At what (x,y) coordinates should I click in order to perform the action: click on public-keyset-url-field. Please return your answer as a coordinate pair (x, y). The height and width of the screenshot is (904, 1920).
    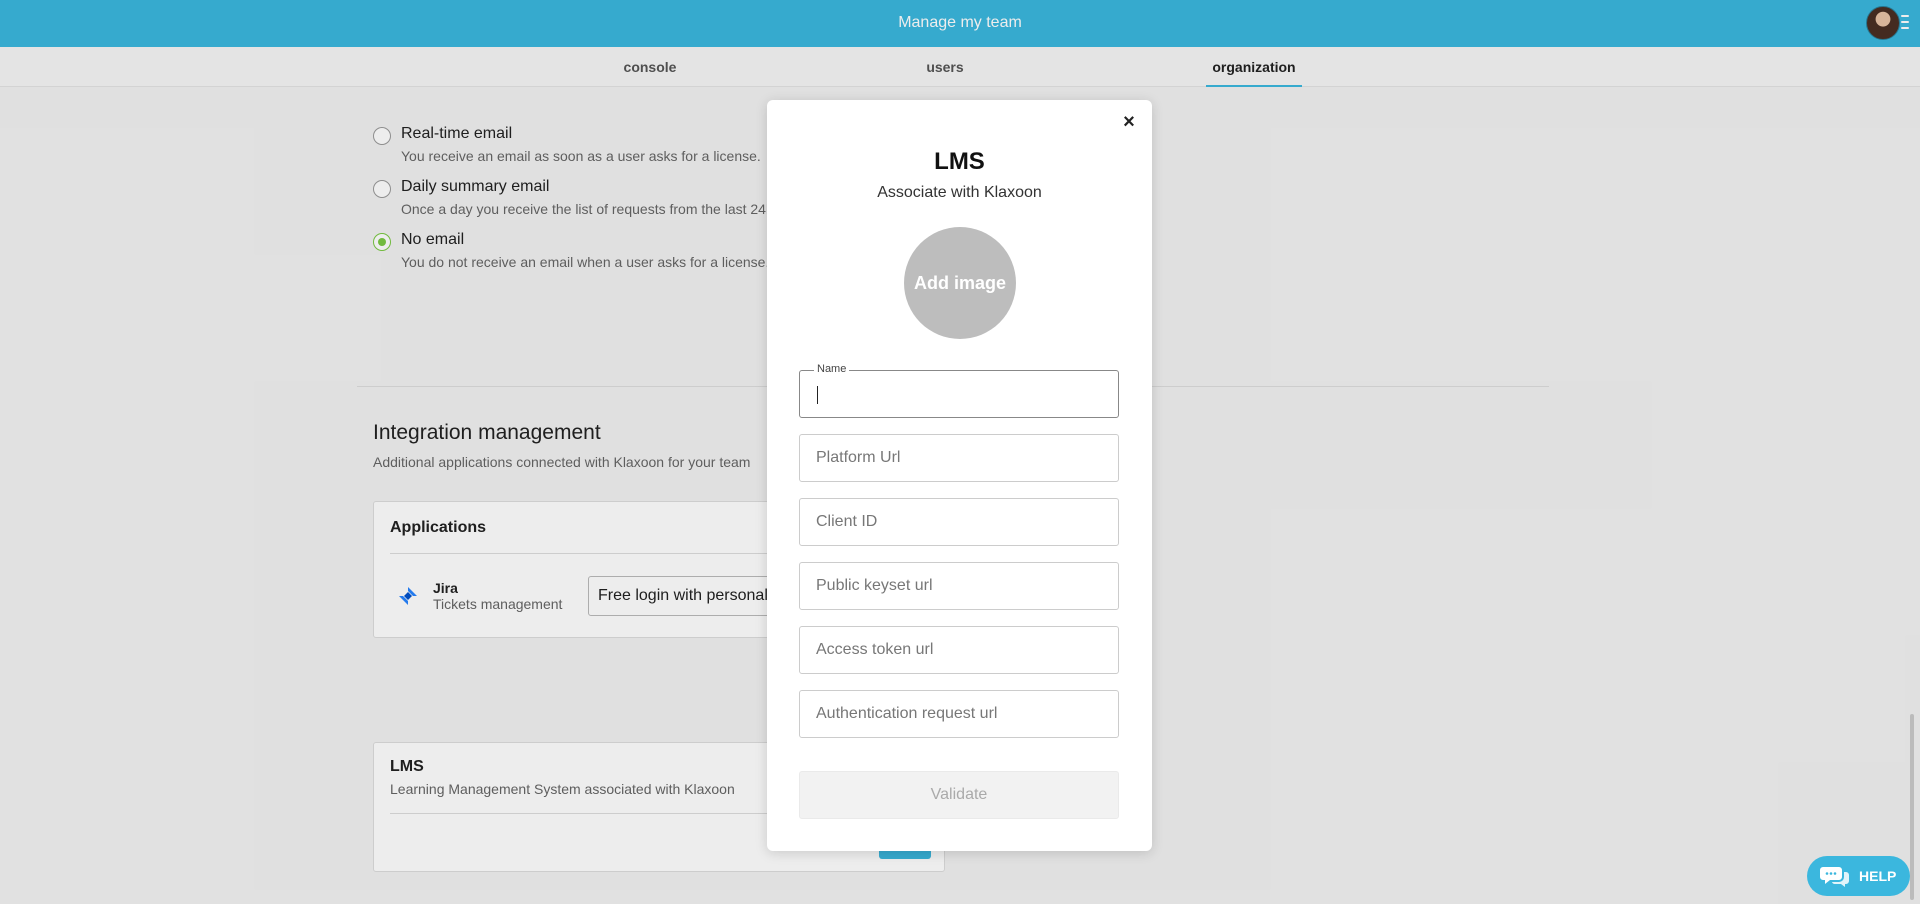
    Looking at the image, I should click on (959, 586).